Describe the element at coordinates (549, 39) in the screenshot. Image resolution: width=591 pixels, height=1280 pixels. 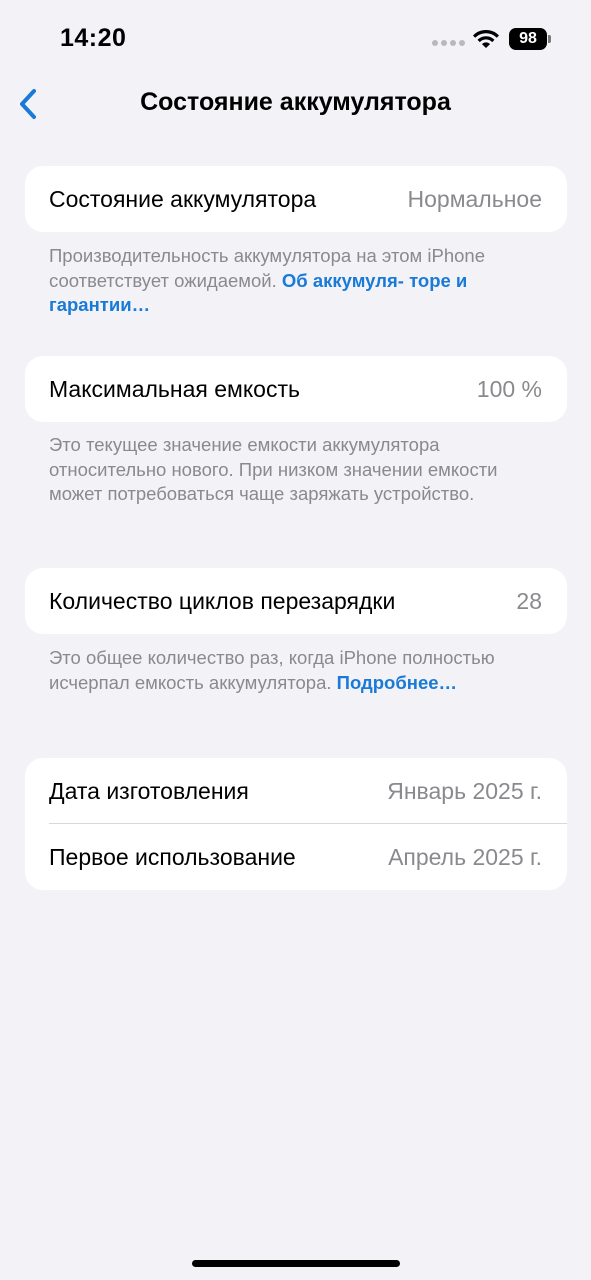
I see `battery-cap` at that location.